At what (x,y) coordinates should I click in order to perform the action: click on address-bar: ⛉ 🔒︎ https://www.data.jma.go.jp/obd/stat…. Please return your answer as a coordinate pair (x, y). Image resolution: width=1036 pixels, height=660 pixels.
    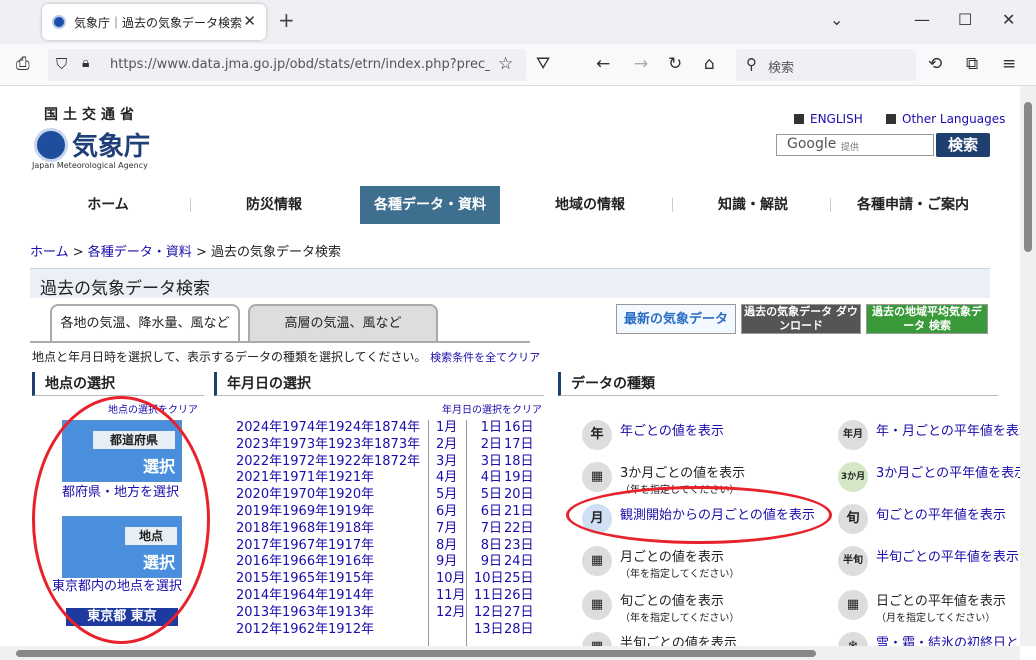
    Looking at the image, I should click on (287, 65).